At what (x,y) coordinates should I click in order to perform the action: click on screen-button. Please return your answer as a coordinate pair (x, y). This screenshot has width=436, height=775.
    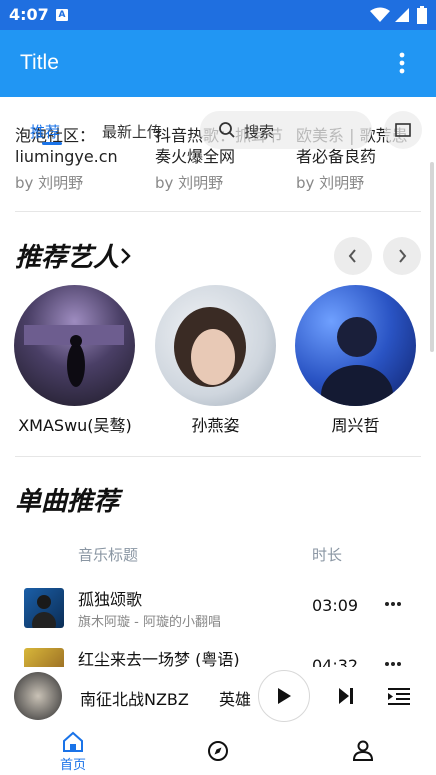
    Looking at the image, I should click on (403, 130).